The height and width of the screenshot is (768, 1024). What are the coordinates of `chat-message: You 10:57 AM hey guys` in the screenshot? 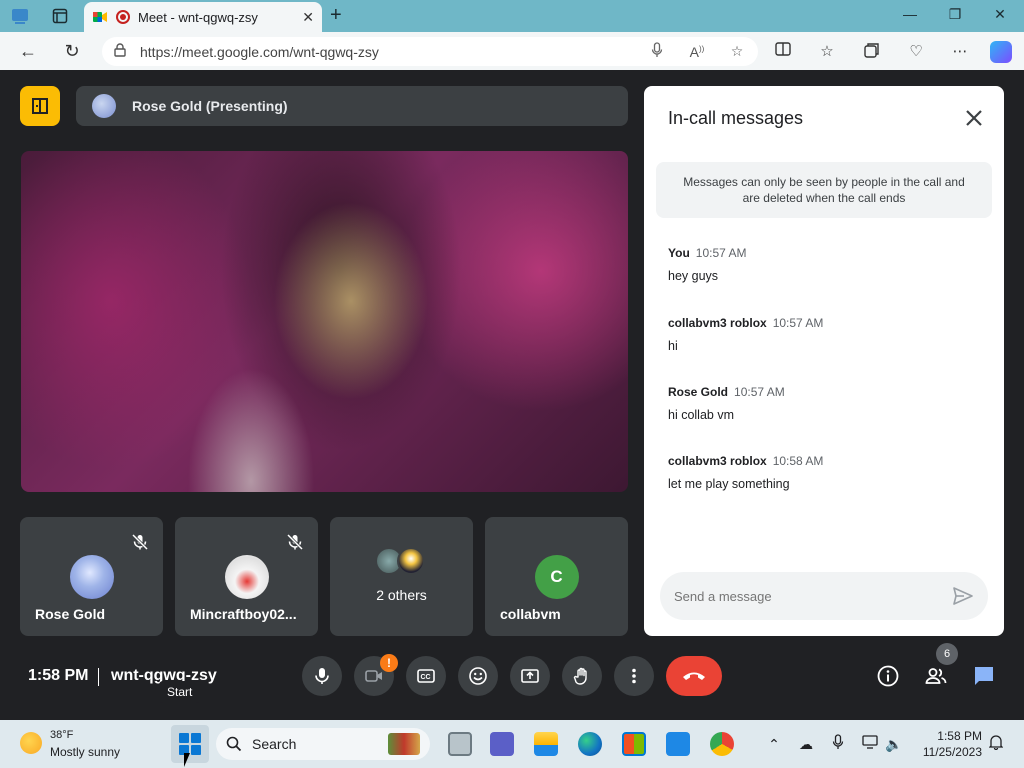 It's located at (828, 264).